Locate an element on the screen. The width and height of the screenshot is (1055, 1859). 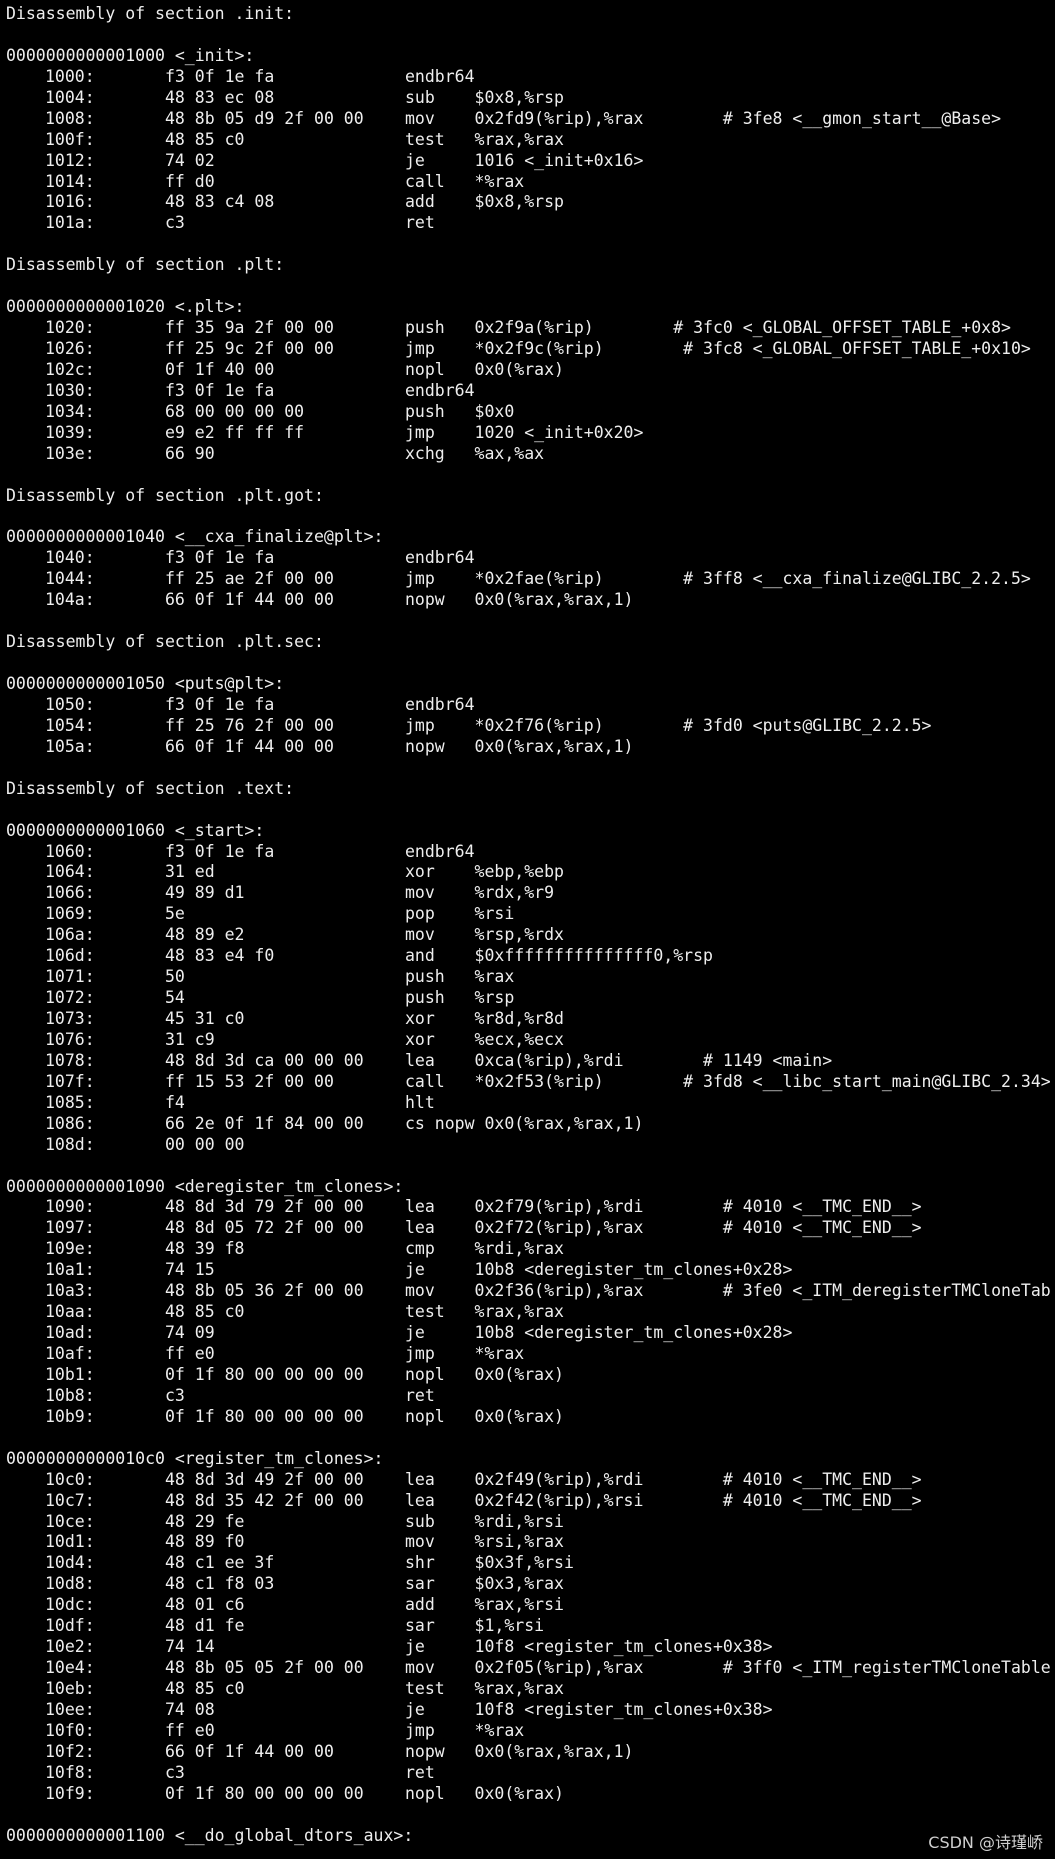
instruction-address: 10d4: is located at coordinates (70, 1563).